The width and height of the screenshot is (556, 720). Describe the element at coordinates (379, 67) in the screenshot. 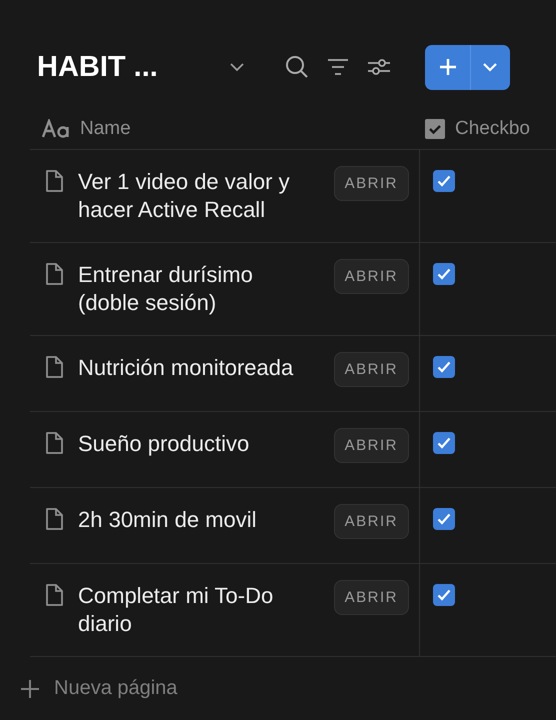

I see `sliders-icon` at that location.